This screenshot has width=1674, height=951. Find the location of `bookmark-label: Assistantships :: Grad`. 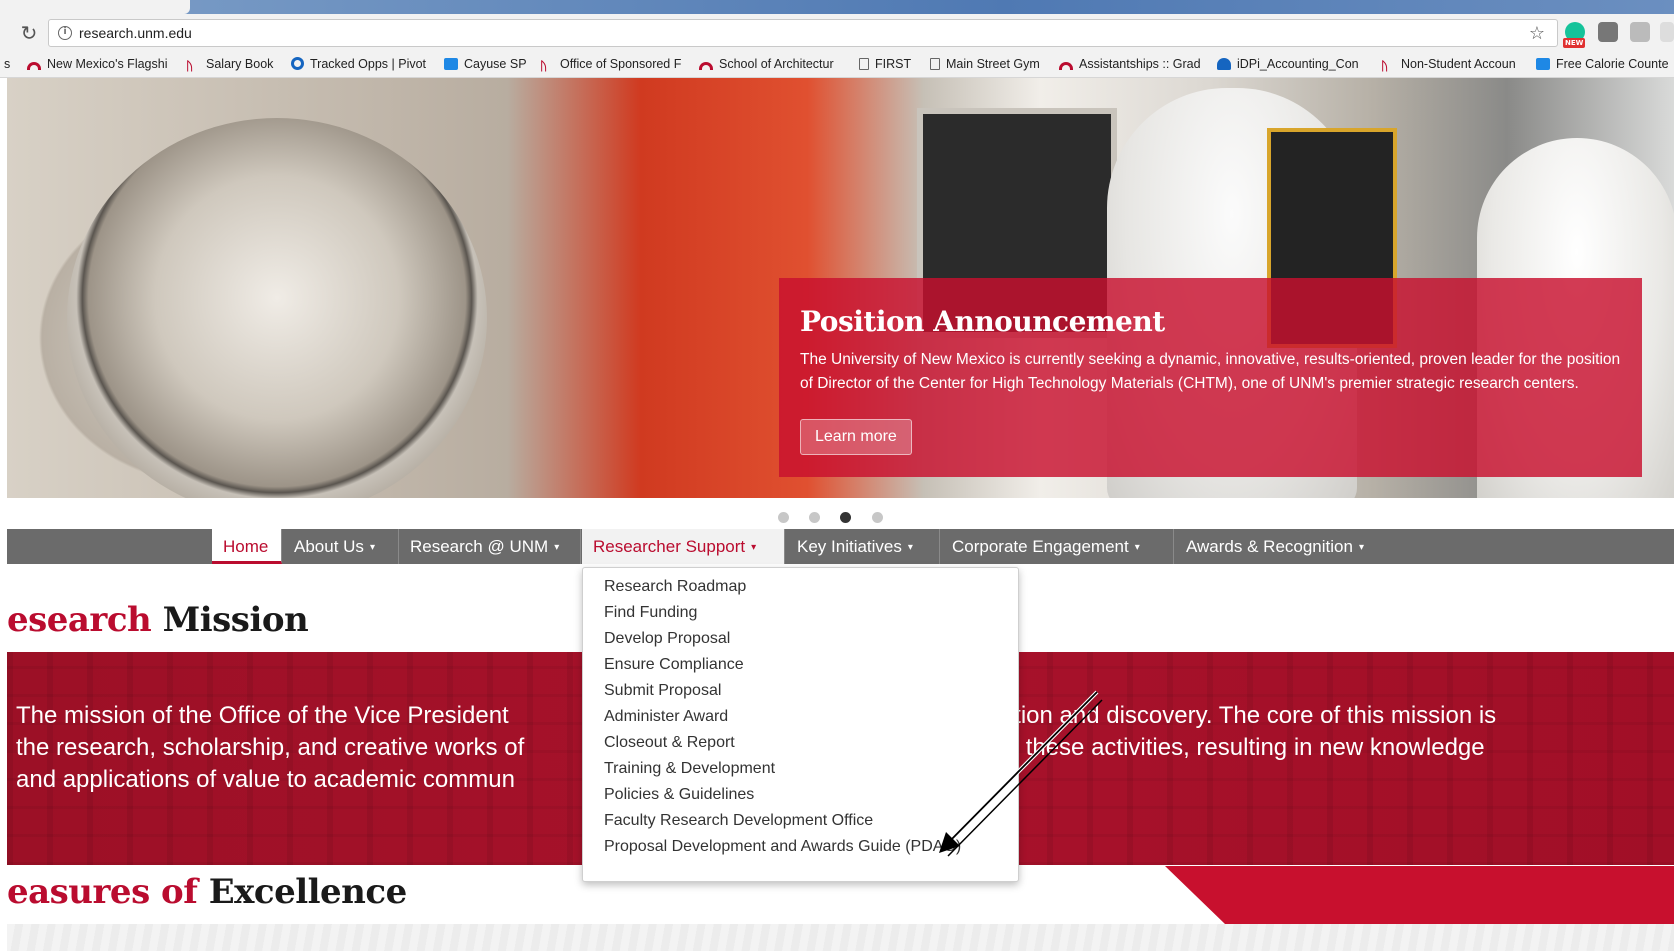

bookmark-label: Assistantships :: Grad is located at coordinates (1140, 64).